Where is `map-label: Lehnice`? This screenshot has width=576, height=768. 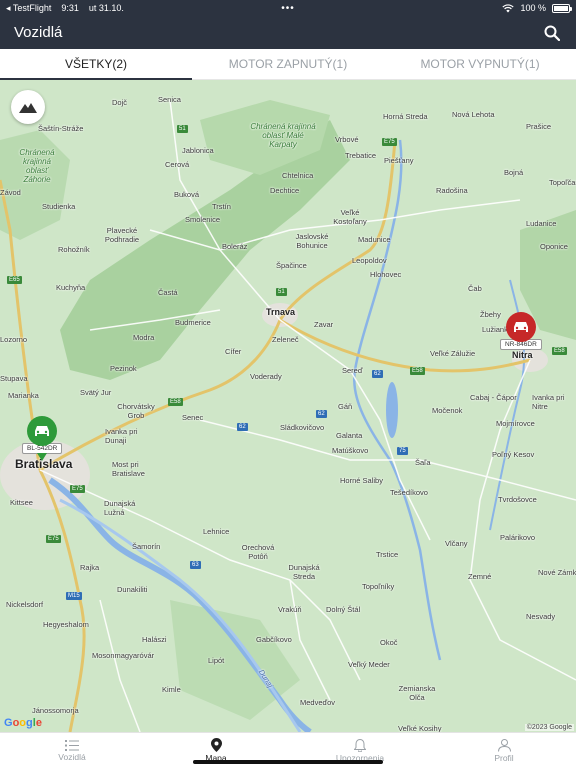
map-label: Lehnice is located at coordinates (216, 531).